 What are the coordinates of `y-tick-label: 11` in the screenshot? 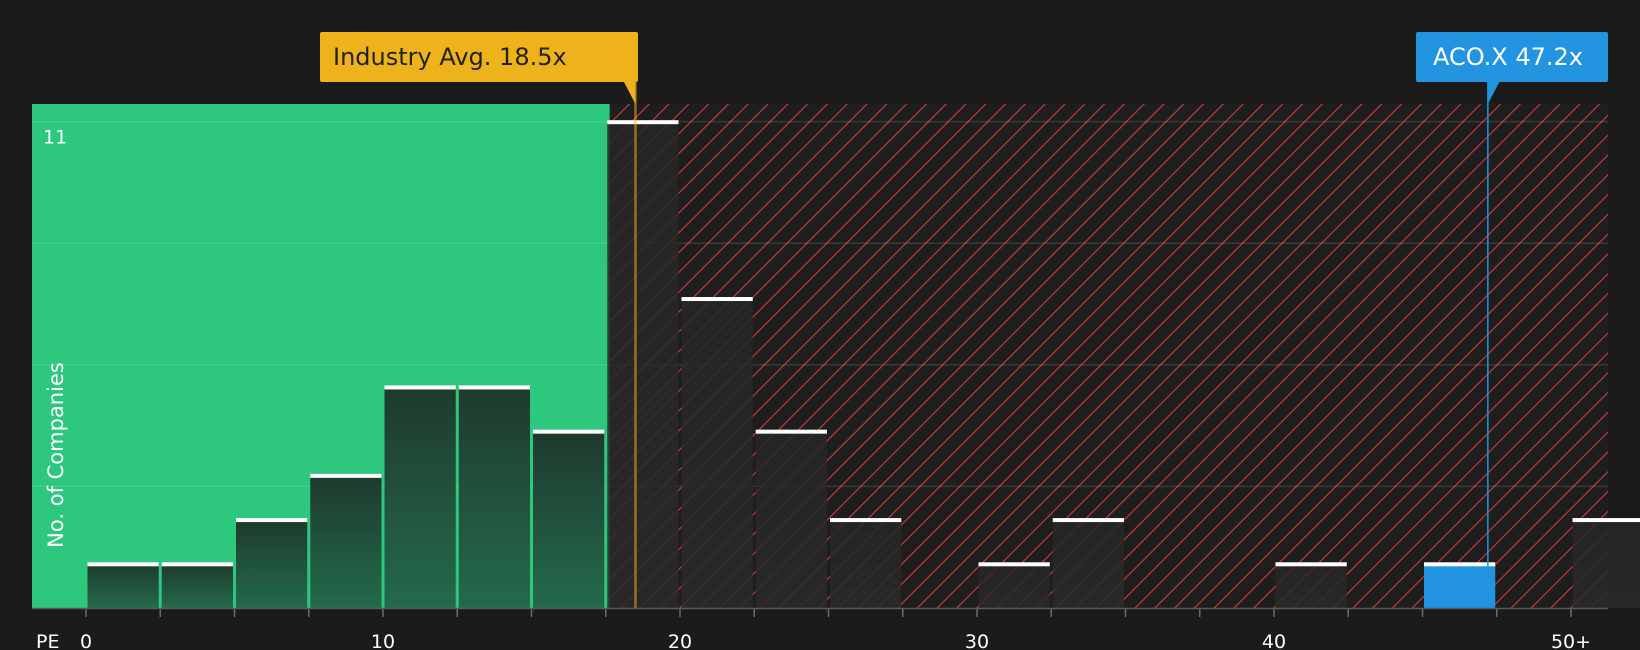 It's located at (55, 138).